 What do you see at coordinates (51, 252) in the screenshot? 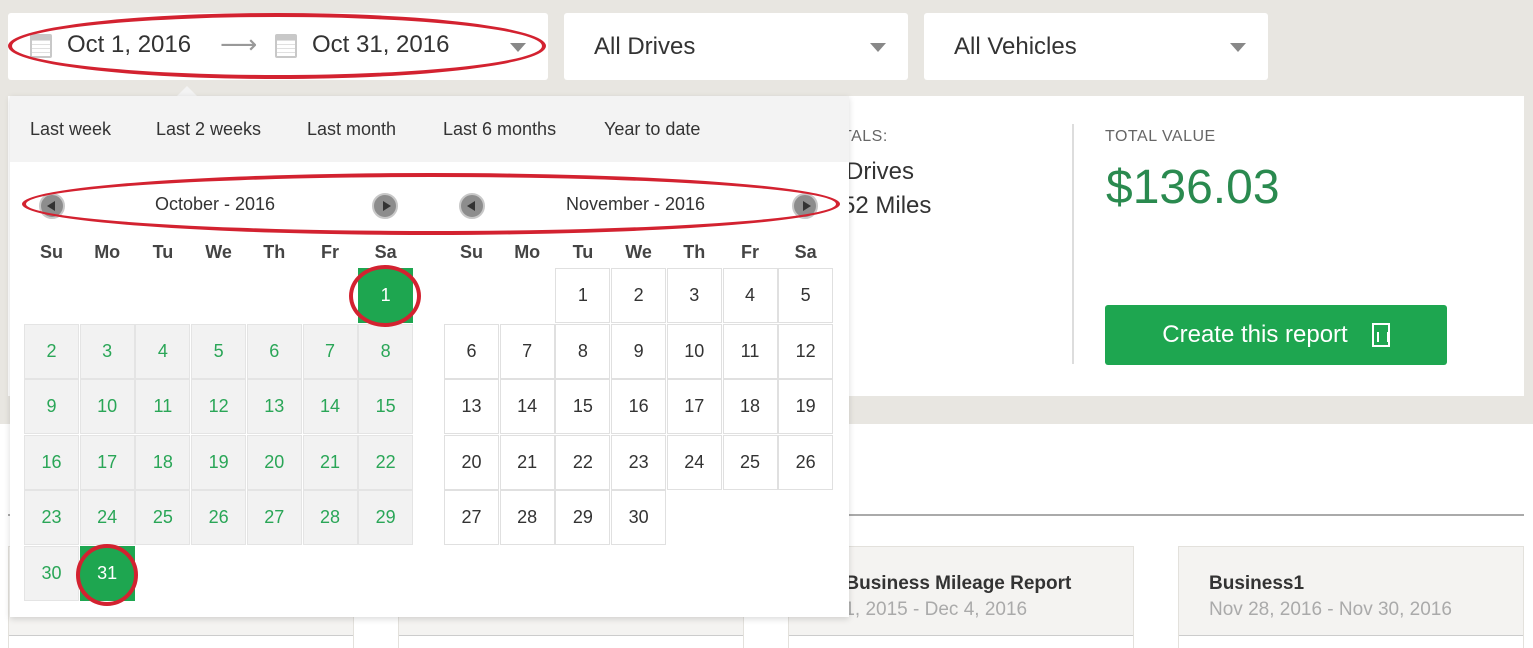
I see `weekday-header: Su` at bounding box center [51, 252].